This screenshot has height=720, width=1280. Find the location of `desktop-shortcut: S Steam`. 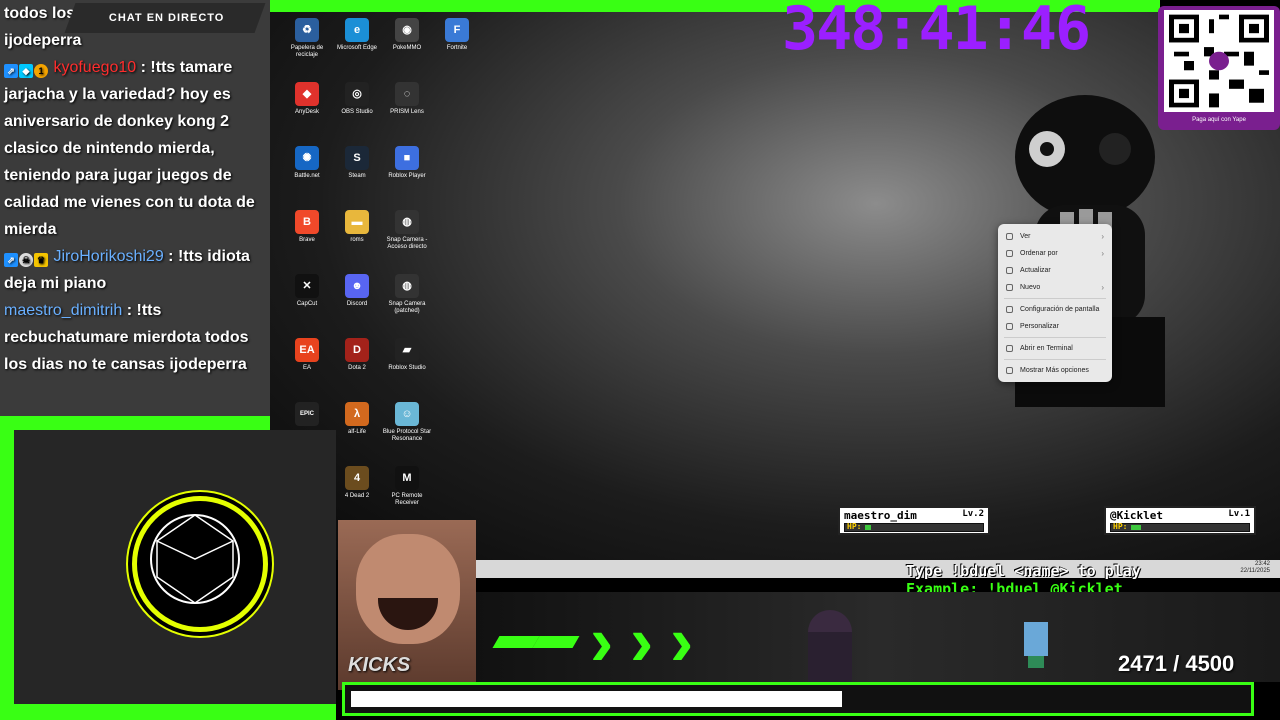

desktop-shortcut: S Steam is located at coordinates (357, 163).